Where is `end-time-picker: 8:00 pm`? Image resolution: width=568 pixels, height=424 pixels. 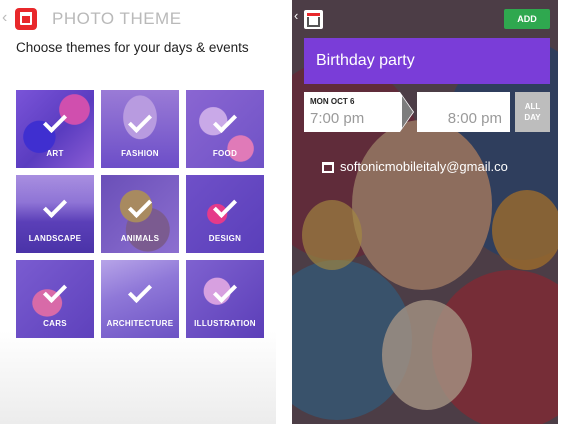
end-time-picker: 8:00 pm is located at coordinates (463, 112).